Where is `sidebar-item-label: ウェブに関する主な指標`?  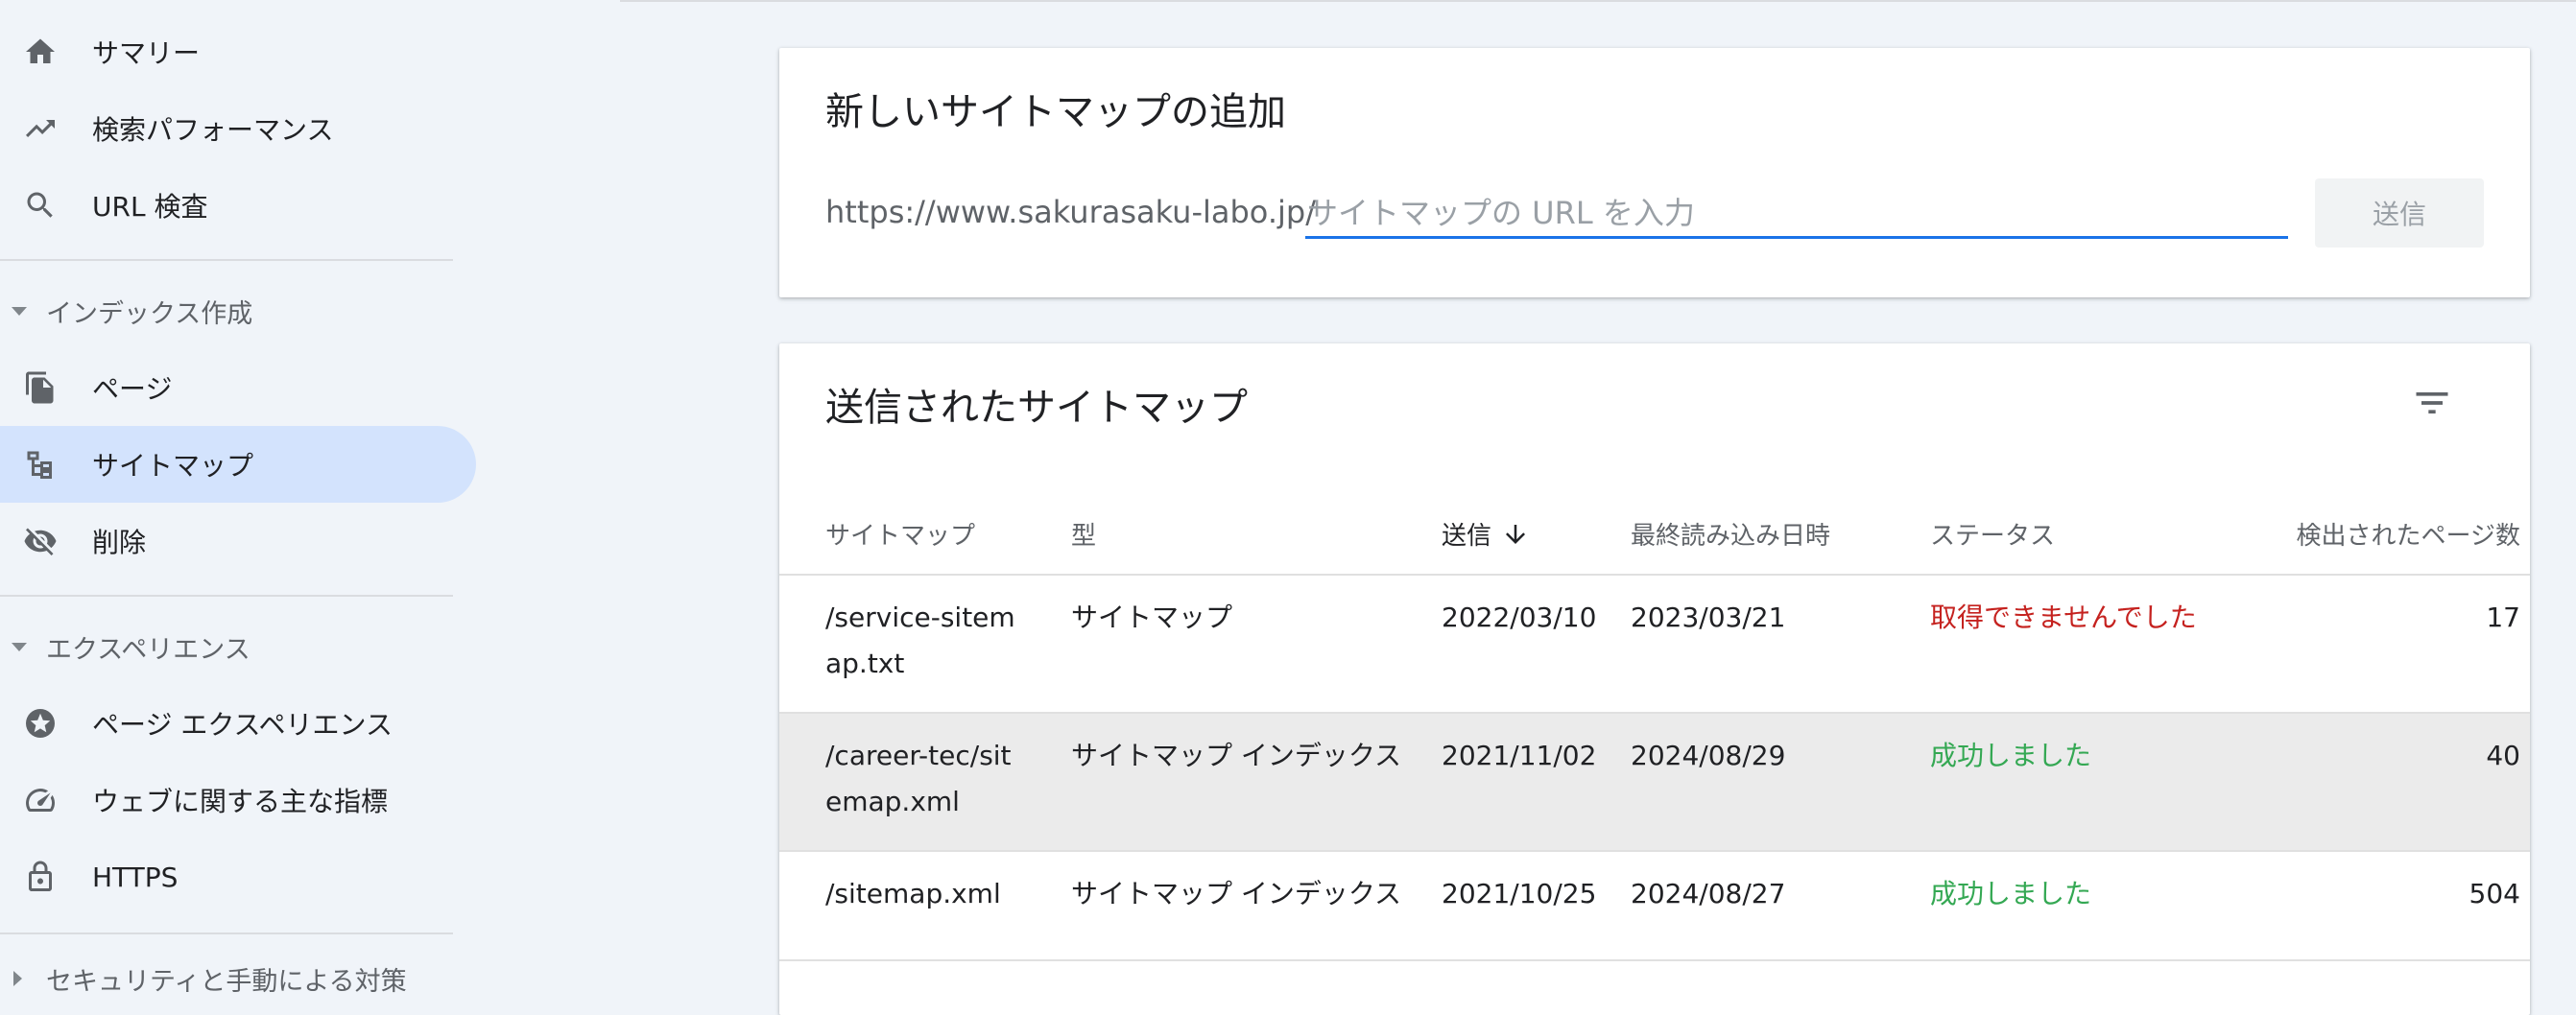 sidebar-item-label: ウェブに関する主な指標 is located at coordinates (240, 801).